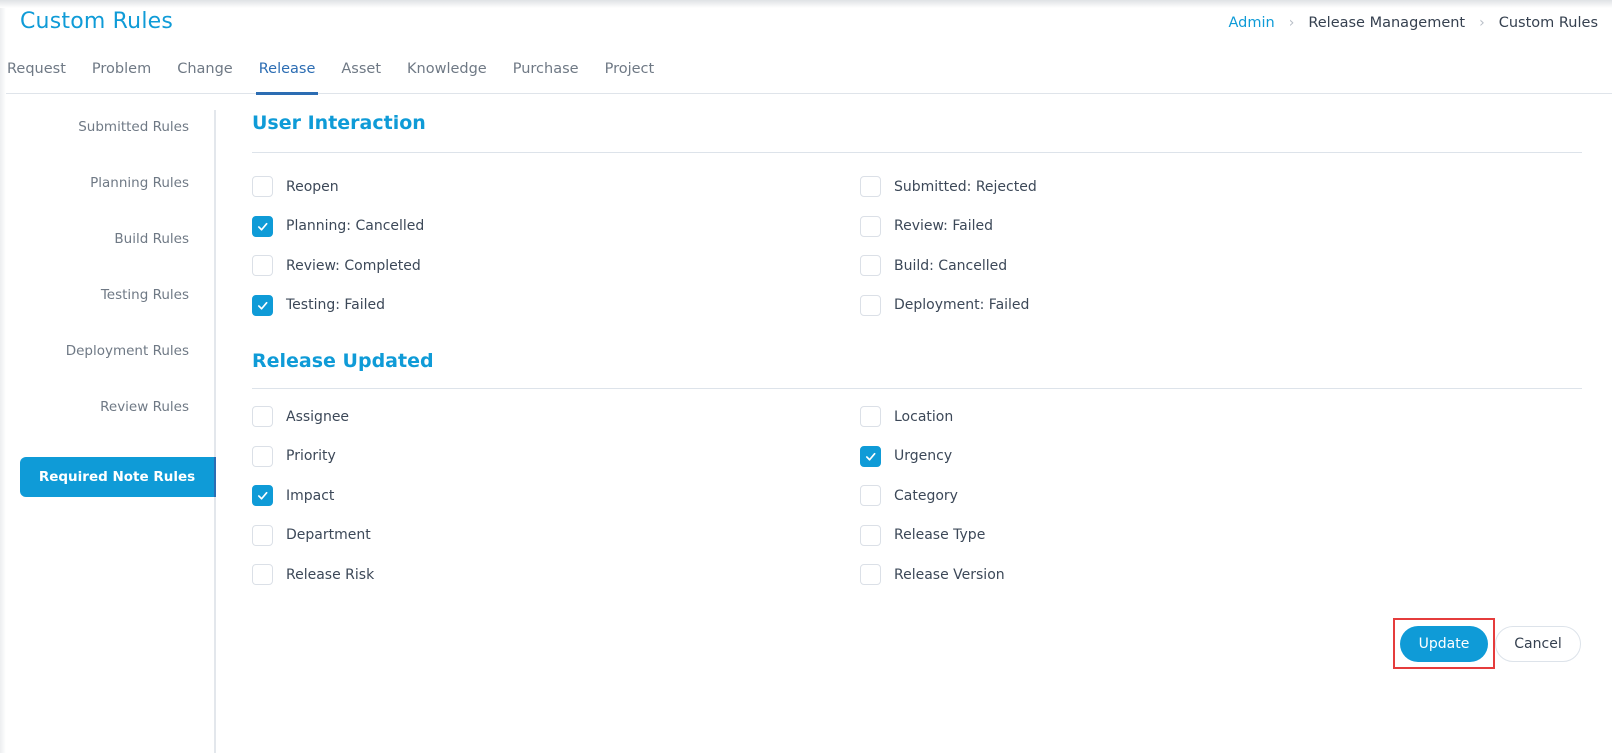 This screenshot has height=753, width=1612. Describe the element at coordinates (943, 226) in the screenshot. I see `checkbox-label: Review: Failed` at that location.